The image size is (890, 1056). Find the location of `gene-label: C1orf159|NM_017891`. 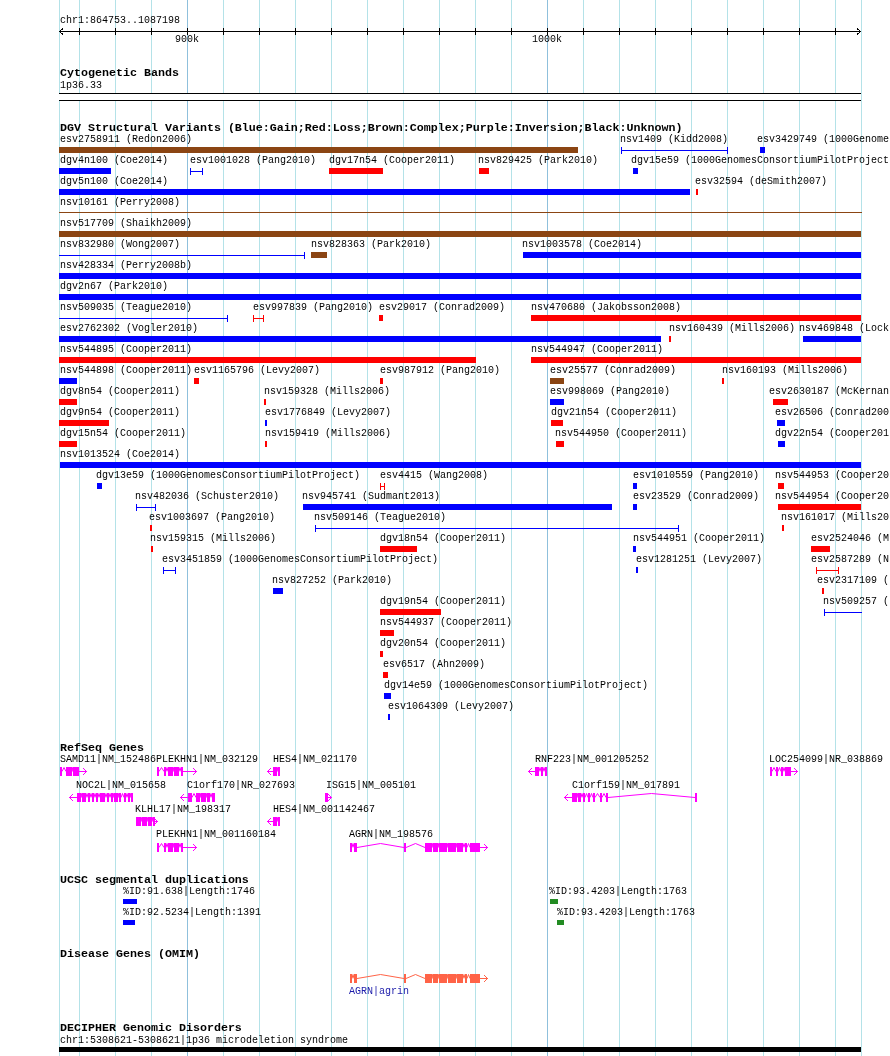

gene-label: C1orf159|NM_017891 is located at coordinates (626, 785).